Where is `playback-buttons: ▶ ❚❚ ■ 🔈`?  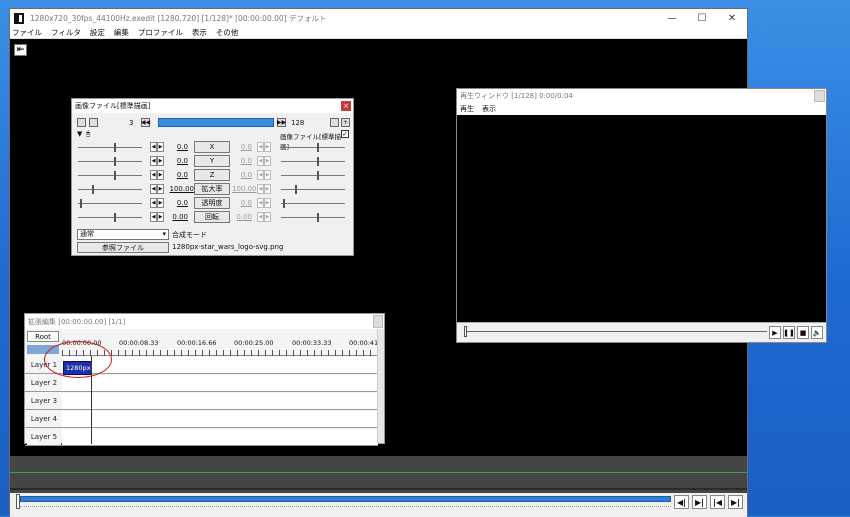 playback-buttons: ▶ ❚❚ ■ 🔈 is located at coordinates (796, 332).